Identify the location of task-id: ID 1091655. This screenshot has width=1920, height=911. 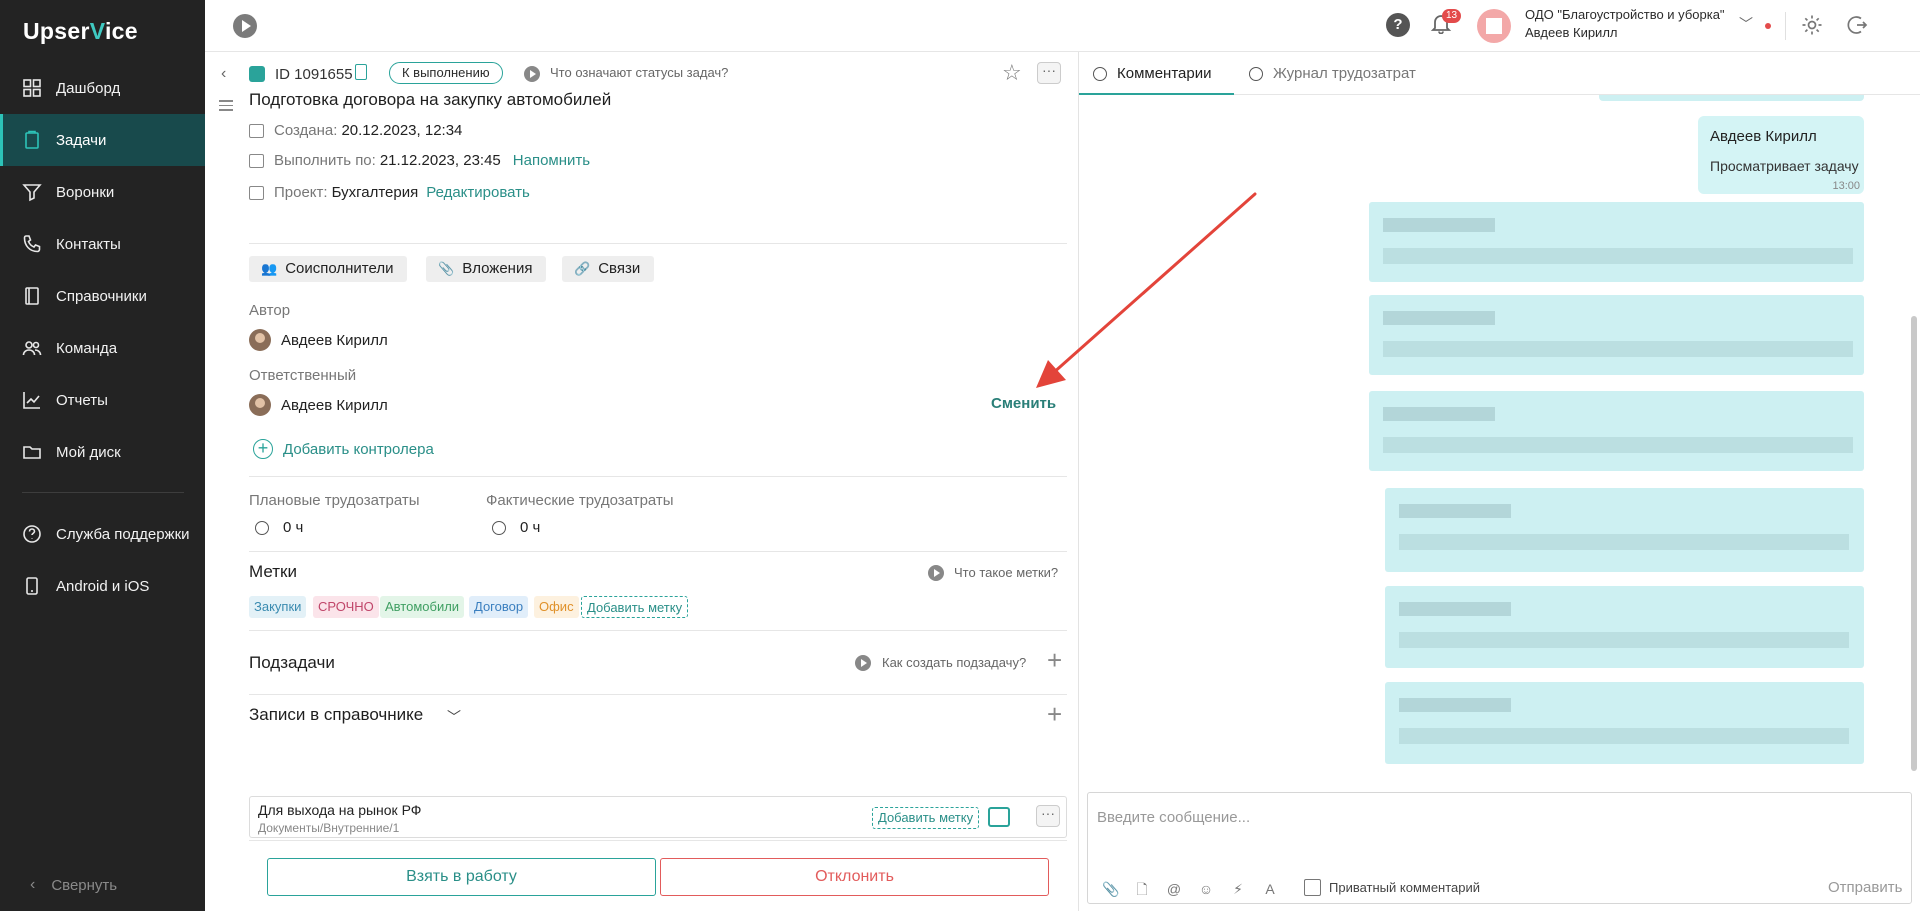
(314, 74).